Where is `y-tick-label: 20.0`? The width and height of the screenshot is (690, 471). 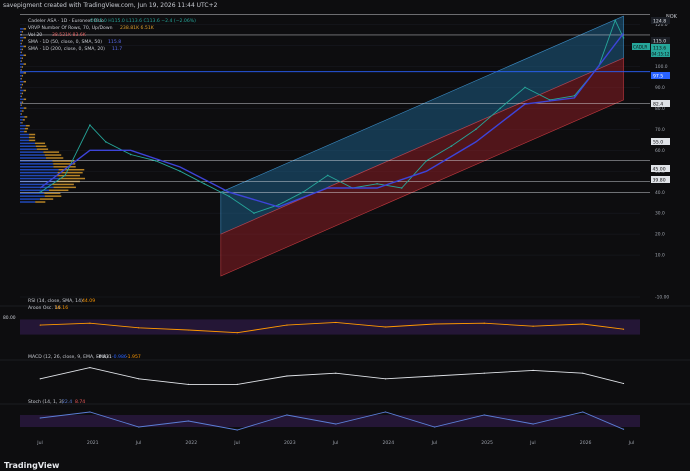 y-tick-label: 20.0 is located at coordinates (660, 235).